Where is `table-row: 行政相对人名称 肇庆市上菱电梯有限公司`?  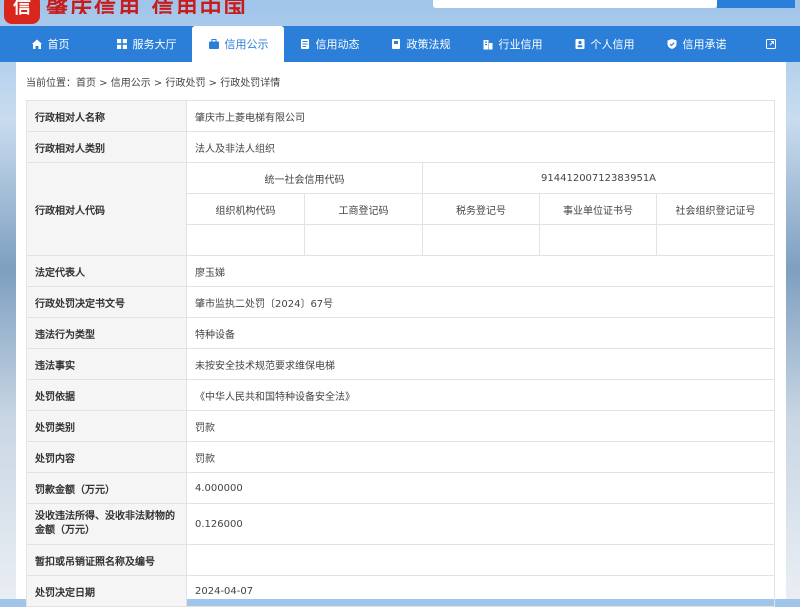
table-row: 行政相对人名称 肇庆市上菱电梯有限公司 is located at coordinates (401, 116).